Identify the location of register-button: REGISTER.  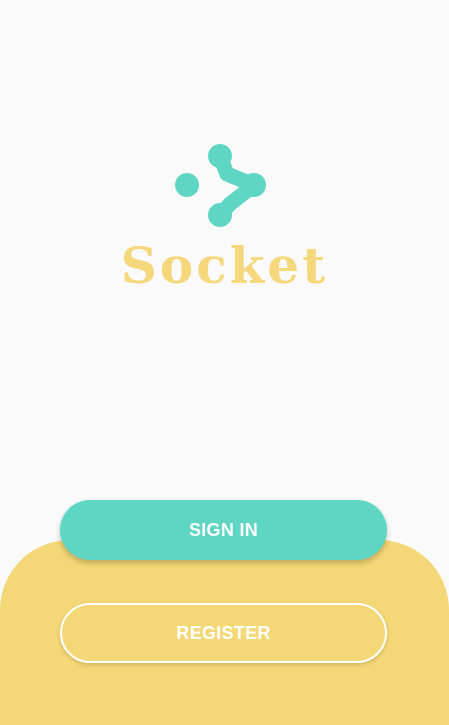
(223, 633).